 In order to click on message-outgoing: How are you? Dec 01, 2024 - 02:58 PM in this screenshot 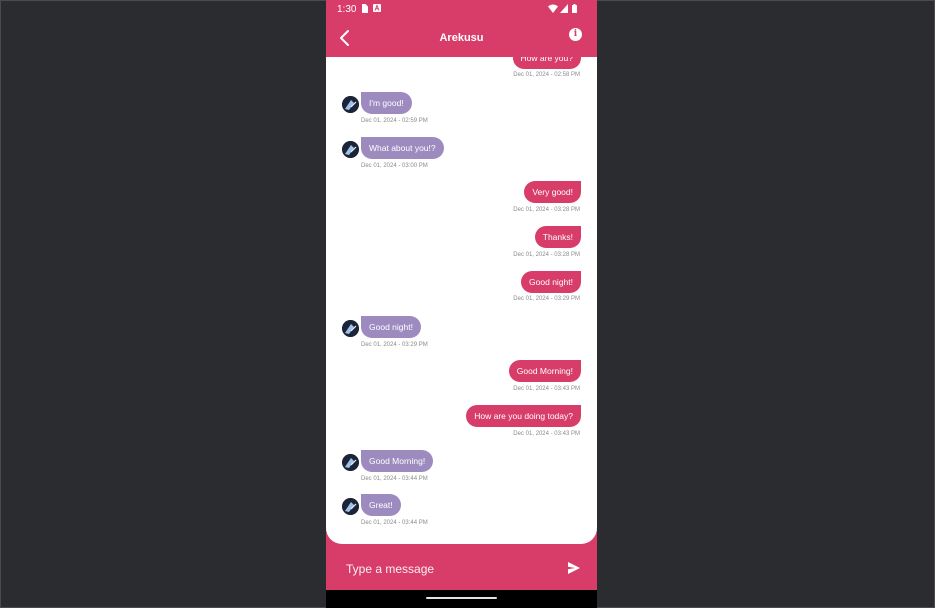, I will do `click(461, 70)`.